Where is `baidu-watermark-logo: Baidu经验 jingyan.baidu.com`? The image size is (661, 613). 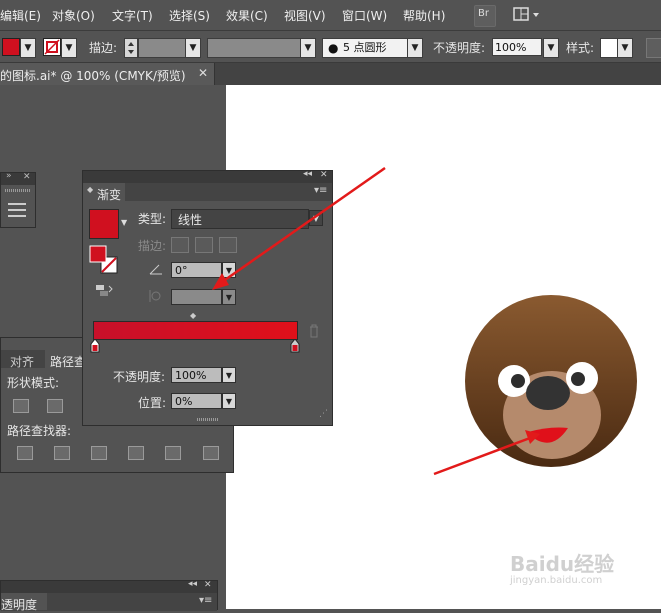
baidu-watermark-logo: Baidu经验 jingyan.baidu.com is located at coordinates (562, 567).